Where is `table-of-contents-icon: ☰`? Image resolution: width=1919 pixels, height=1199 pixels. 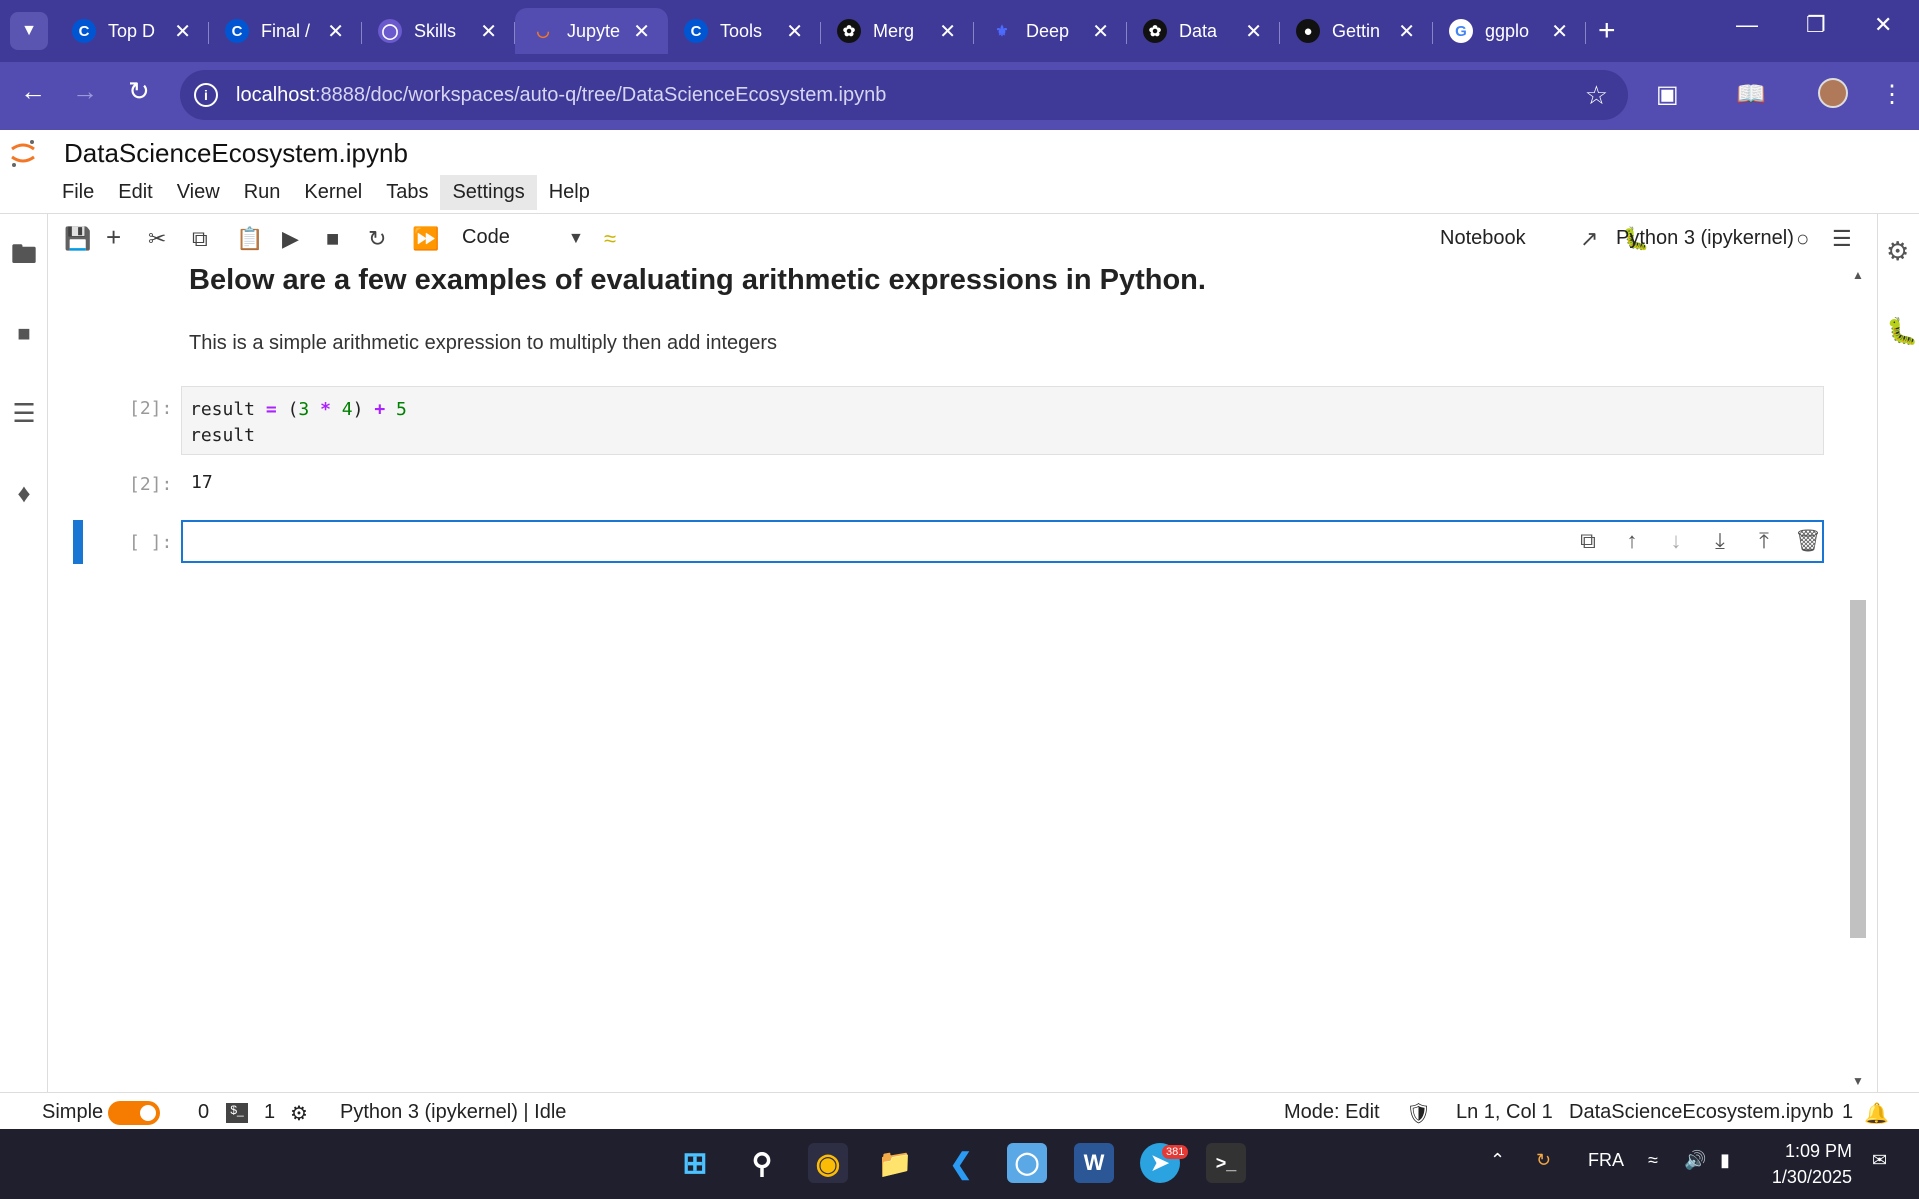
table-of-contents-icon: ☰ is located at coordinates (24, 414).